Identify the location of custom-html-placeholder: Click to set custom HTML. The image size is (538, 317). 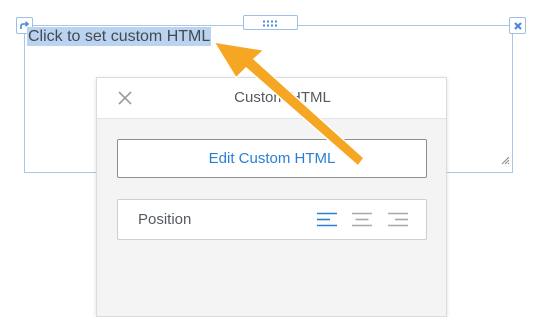
(119, 36).